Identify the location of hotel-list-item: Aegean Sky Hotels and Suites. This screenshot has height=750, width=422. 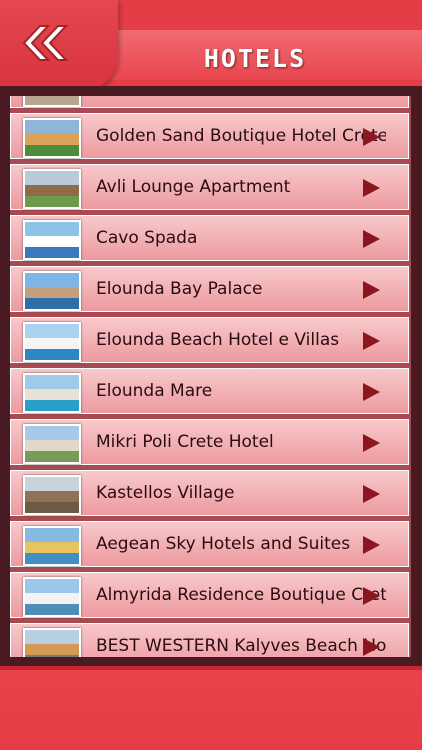
(209, 544).